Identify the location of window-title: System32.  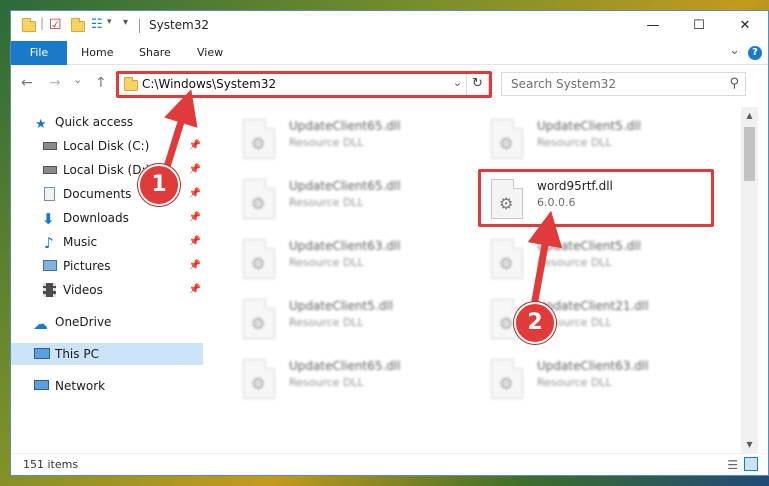
(179, 25).